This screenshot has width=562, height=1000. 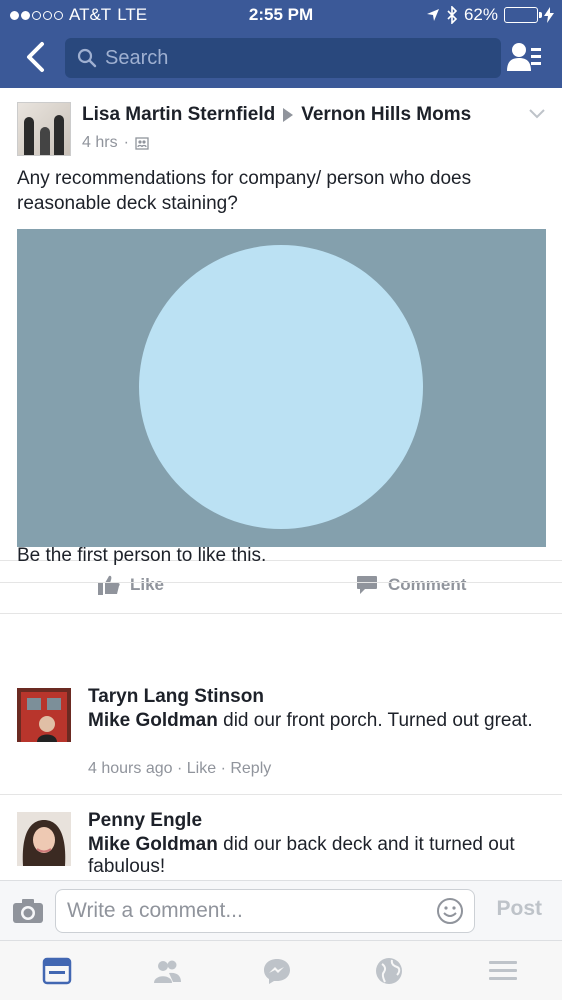 I want to click on commenter-name: Penny Engle, so click(x=145, y=821).